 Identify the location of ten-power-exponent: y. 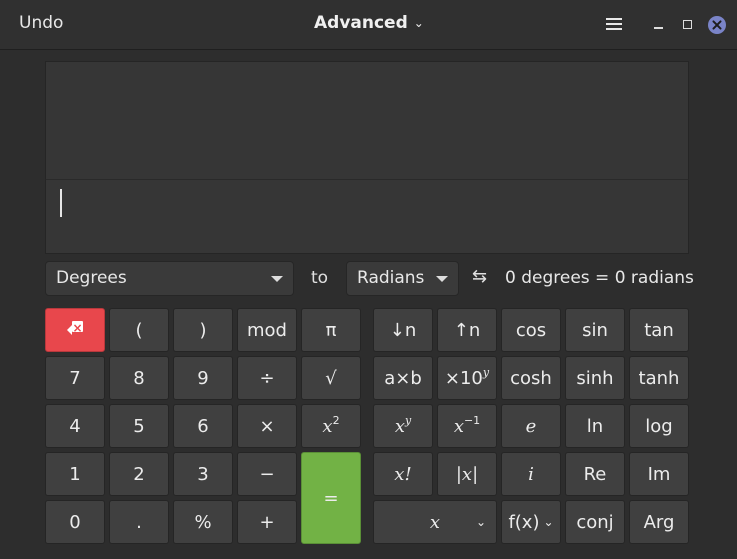
(486, 372).